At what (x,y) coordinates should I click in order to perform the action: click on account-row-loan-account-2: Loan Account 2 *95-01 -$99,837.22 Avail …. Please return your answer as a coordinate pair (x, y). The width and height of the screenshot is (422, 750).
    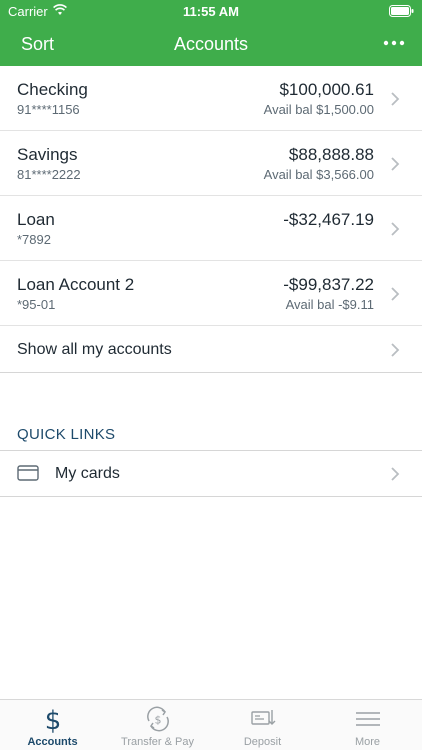
    Looking at the image, I should click on (211, 293).